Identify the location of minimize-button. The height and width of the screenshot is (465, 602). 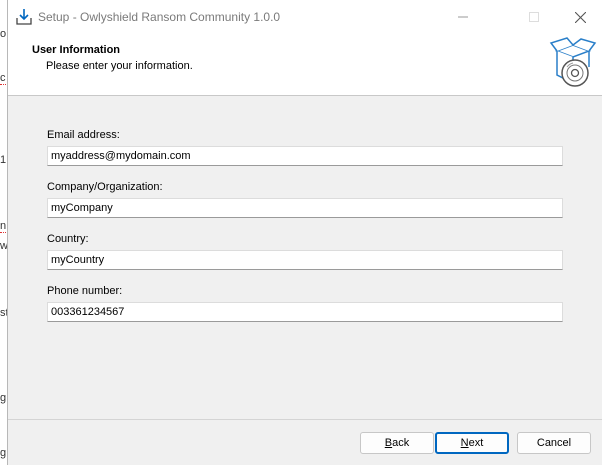
(463, 17).